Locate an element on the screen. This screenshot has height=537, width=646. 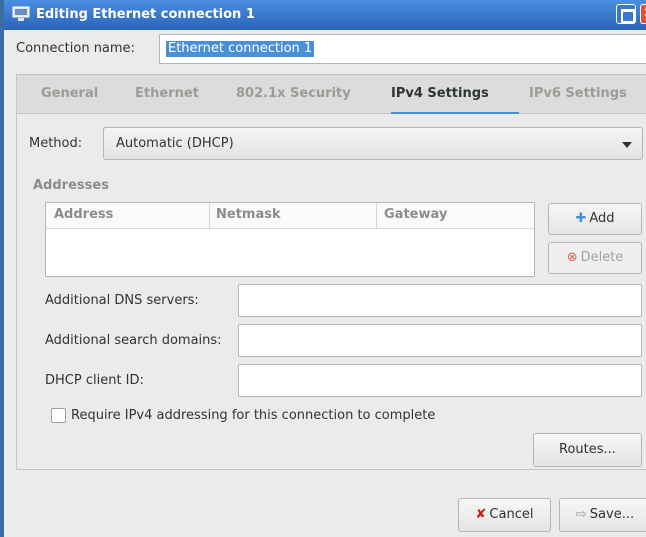
require-ipv4-checkbox is located at coordinates (58, 415).